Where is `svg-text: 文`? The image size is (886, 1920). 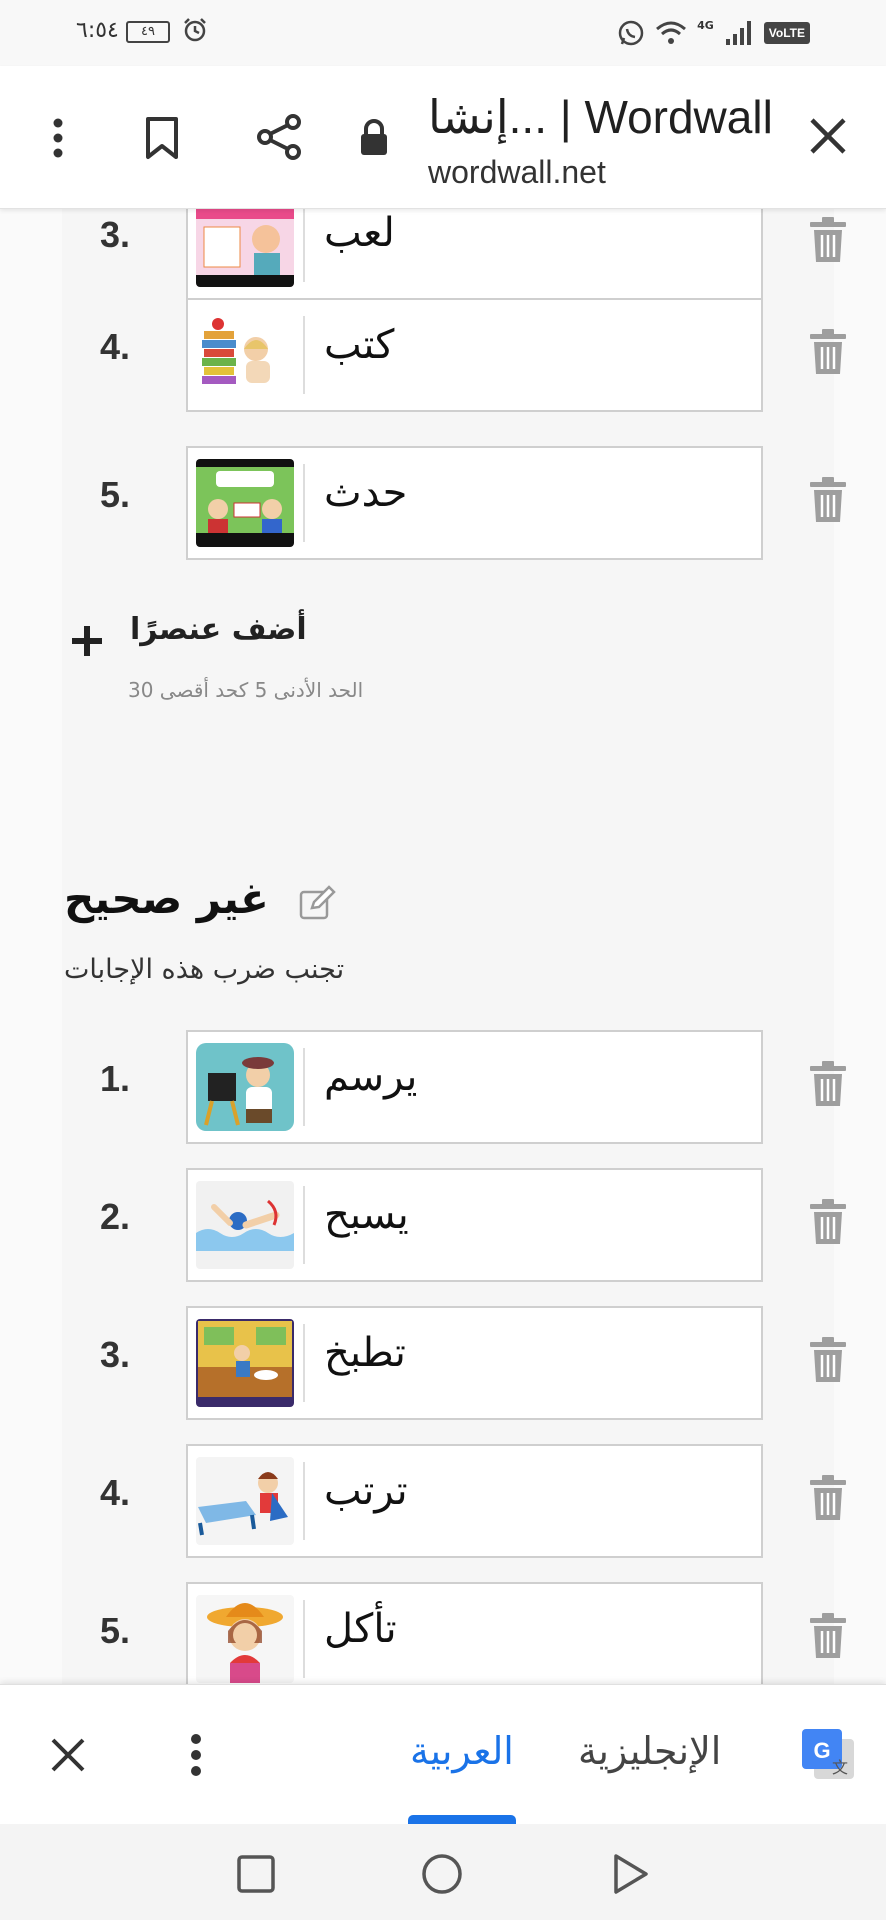
svg-text: 文 is located at coordinates (840, 1767).